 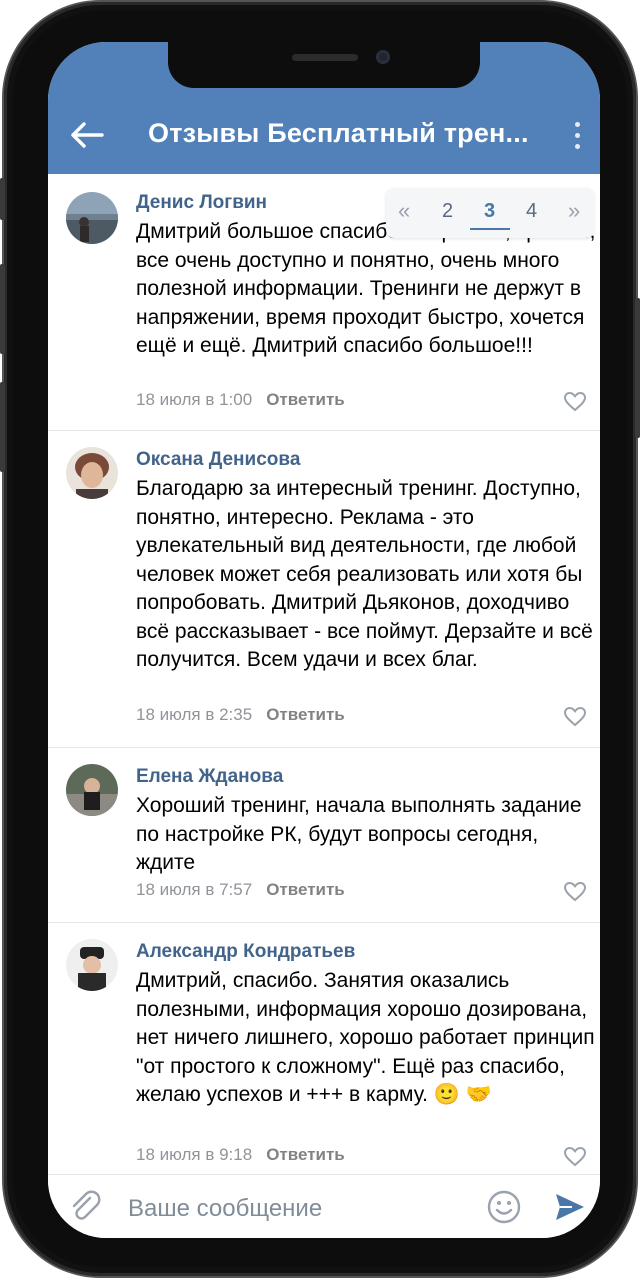 What do you see at coordinates (194, 1154) in the screenshot?
I see `comment-time: 18 июля в 9:18` at bounding box center [194, 1154].